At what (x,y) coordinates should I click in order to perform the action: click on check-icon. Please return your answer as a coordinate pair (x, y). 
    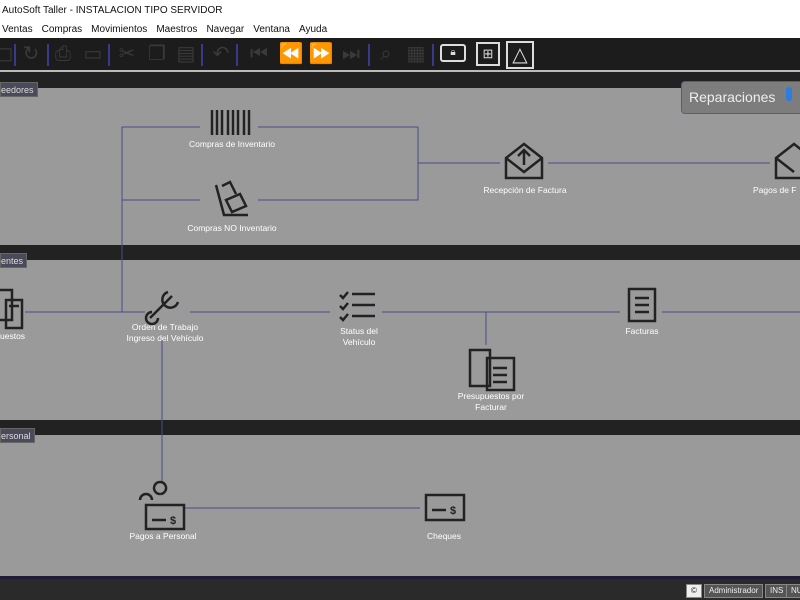
    Looking at the image, I should click on (445, 507).